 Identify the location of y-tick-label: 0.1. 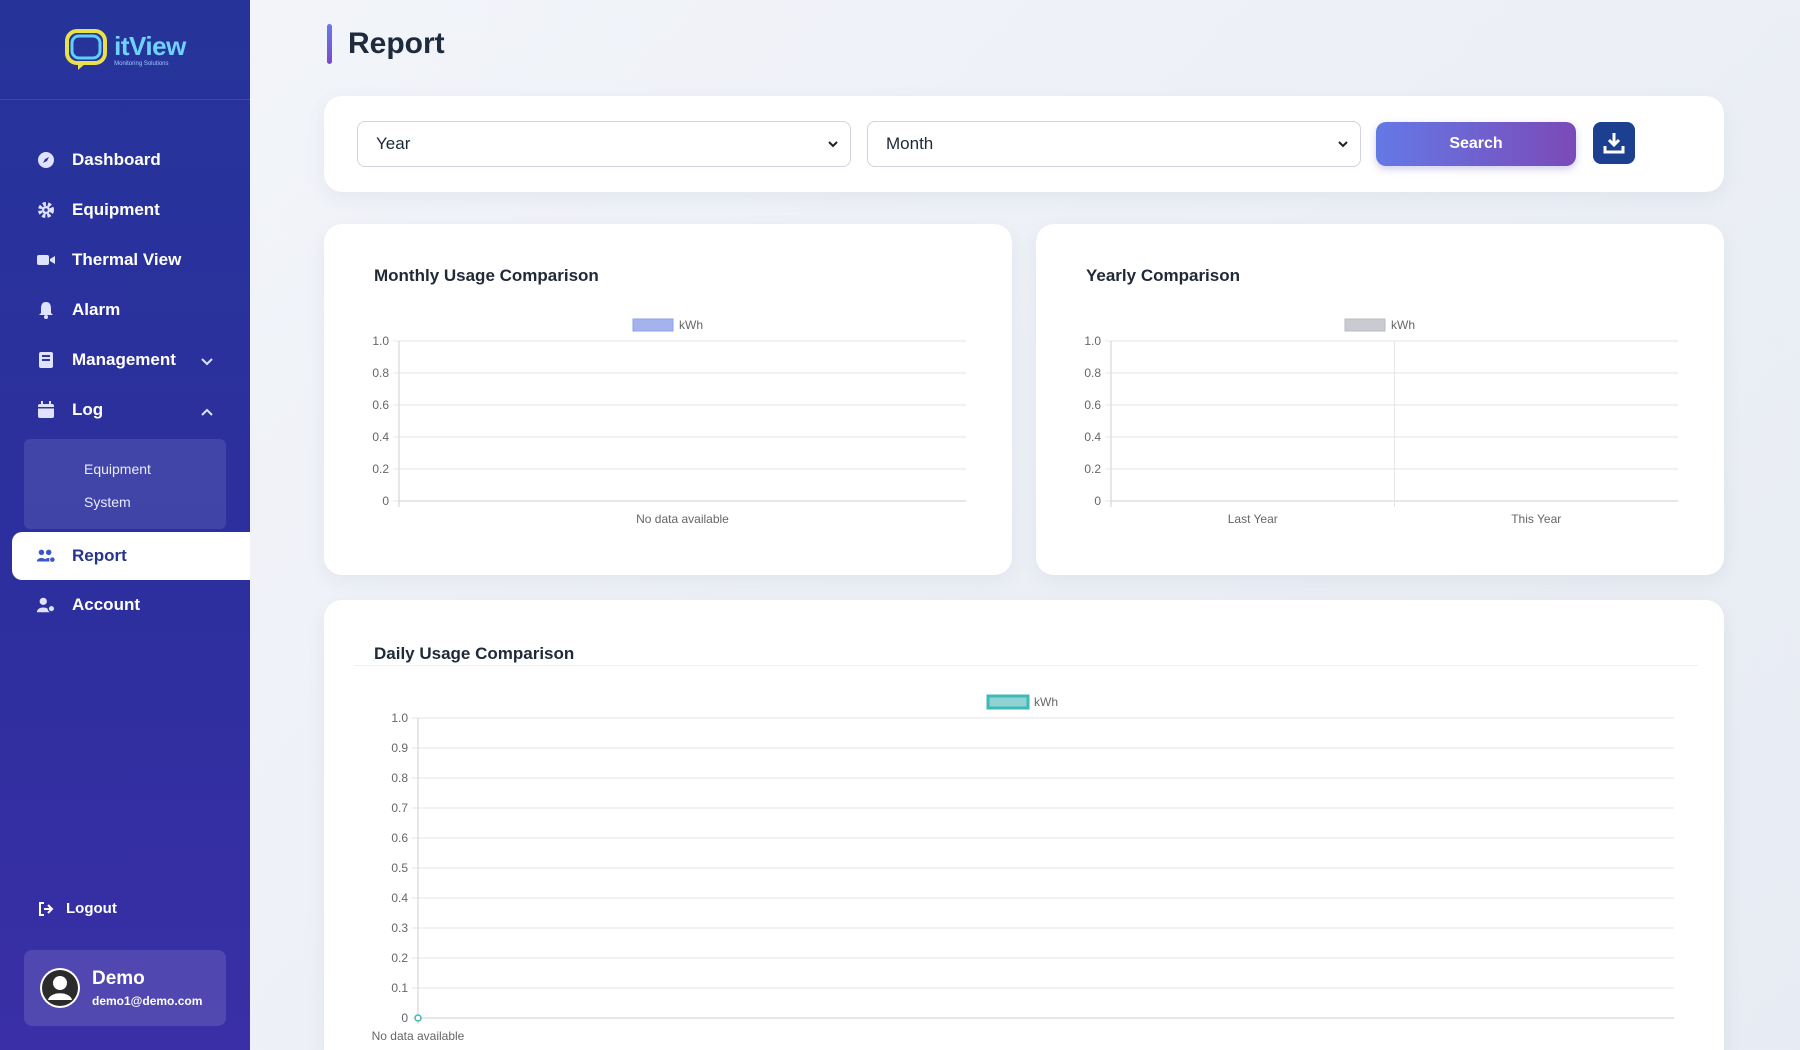
(399, 988).